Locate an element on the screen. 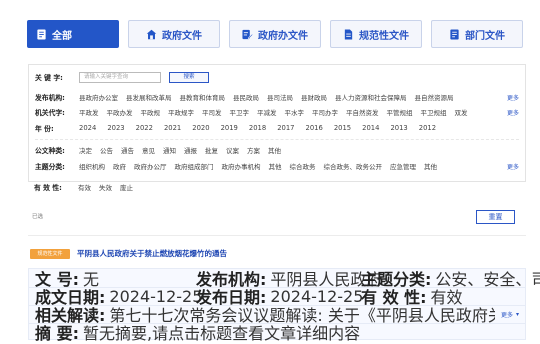  published-value: 2024-12-25 is located at coordinates (317, 296).